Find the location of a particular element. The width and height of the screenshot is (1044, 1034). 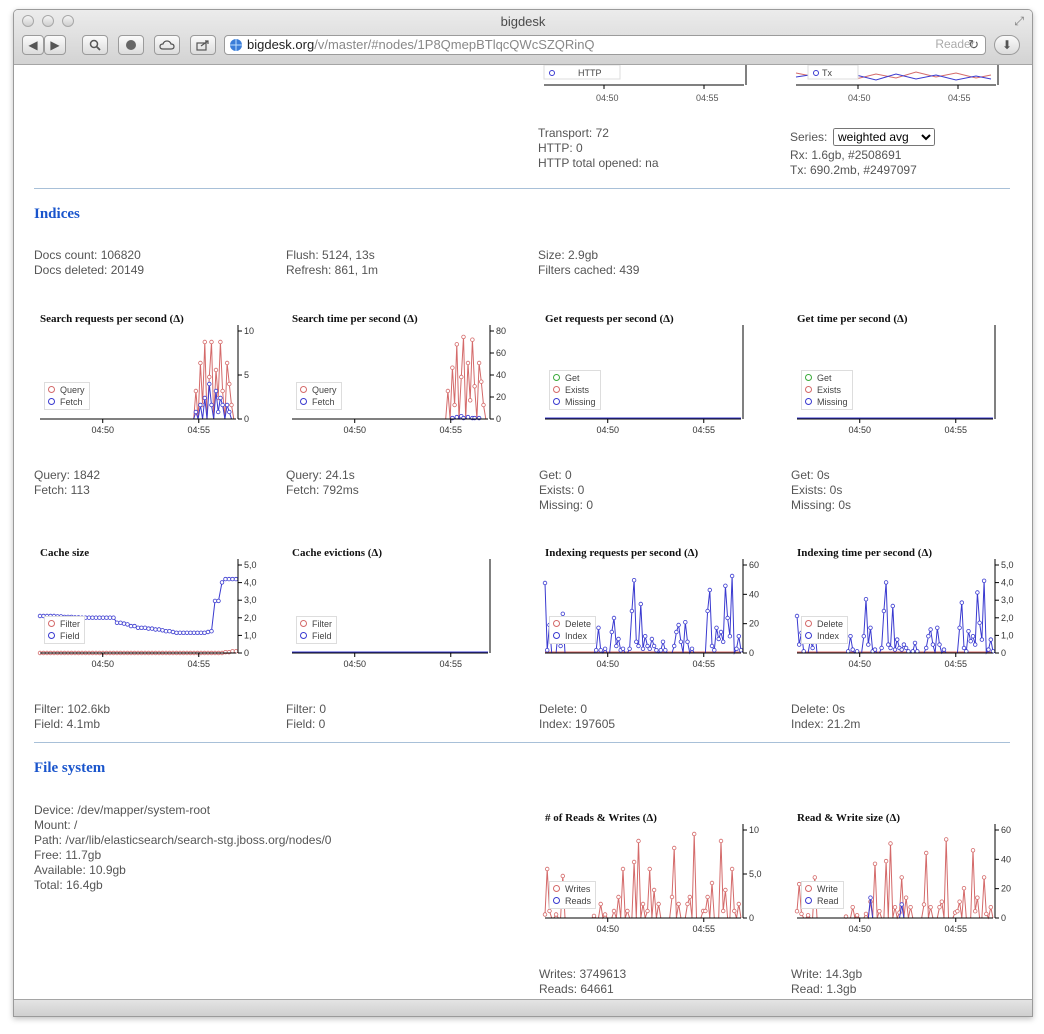

legend-item: Read is located at coordinates (822, 901).